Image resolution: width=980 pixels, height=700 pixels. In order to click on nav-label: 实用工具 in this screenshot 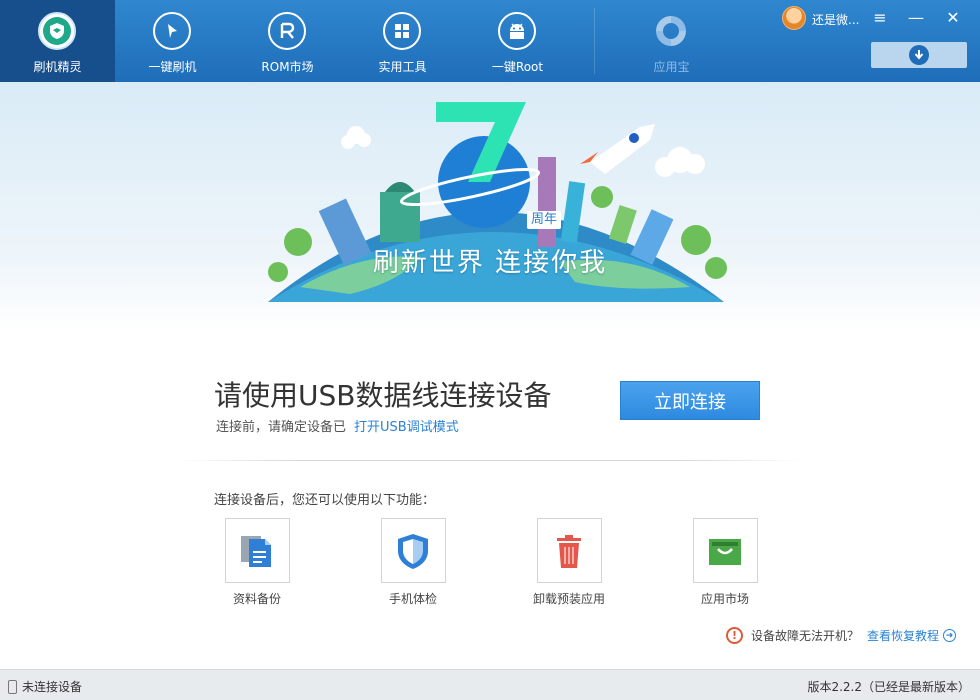, I will do `click(402, 67)`.